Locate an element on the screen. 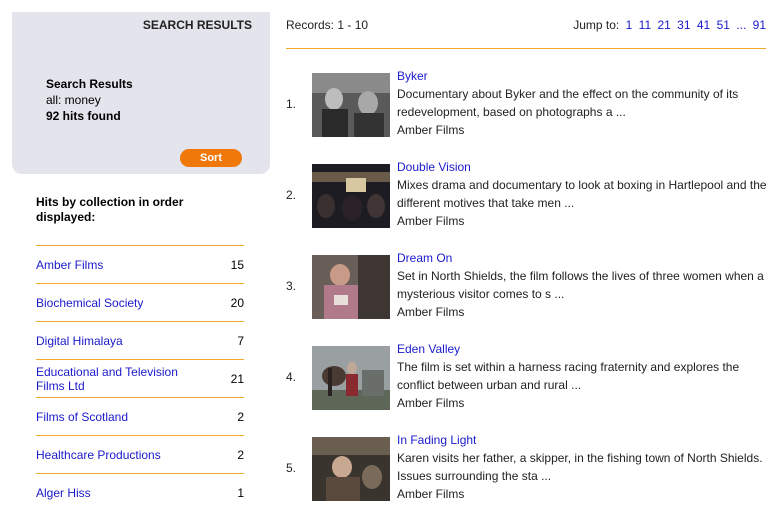 This screenshot has width=771, height=521. collections-heading: Hits by collection in order displayed: is located at coordinates (110, 209).